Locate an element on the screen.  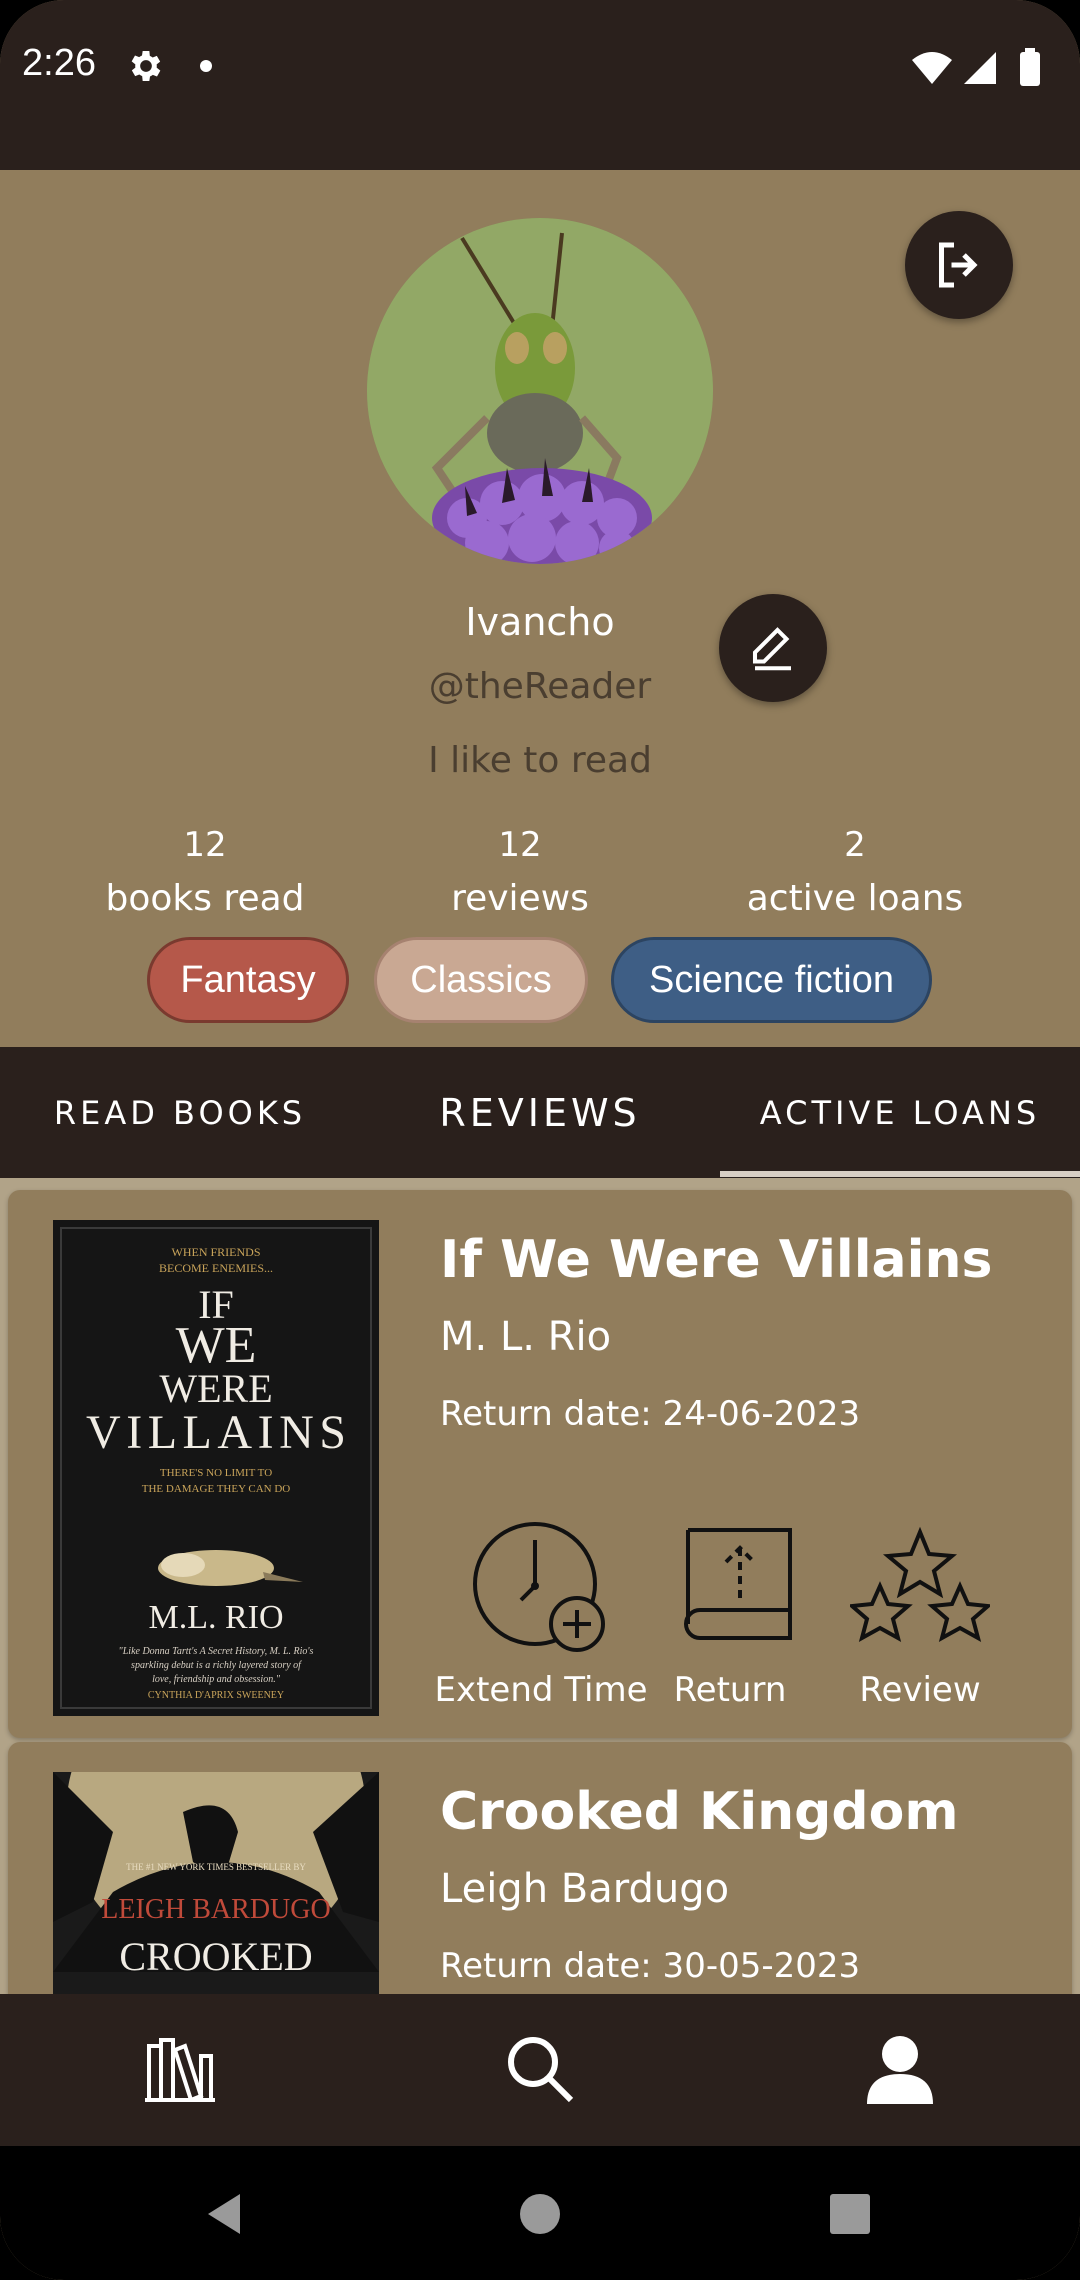
cover-text: love, friendship and obsession." is located at coordinates (216, 1679).